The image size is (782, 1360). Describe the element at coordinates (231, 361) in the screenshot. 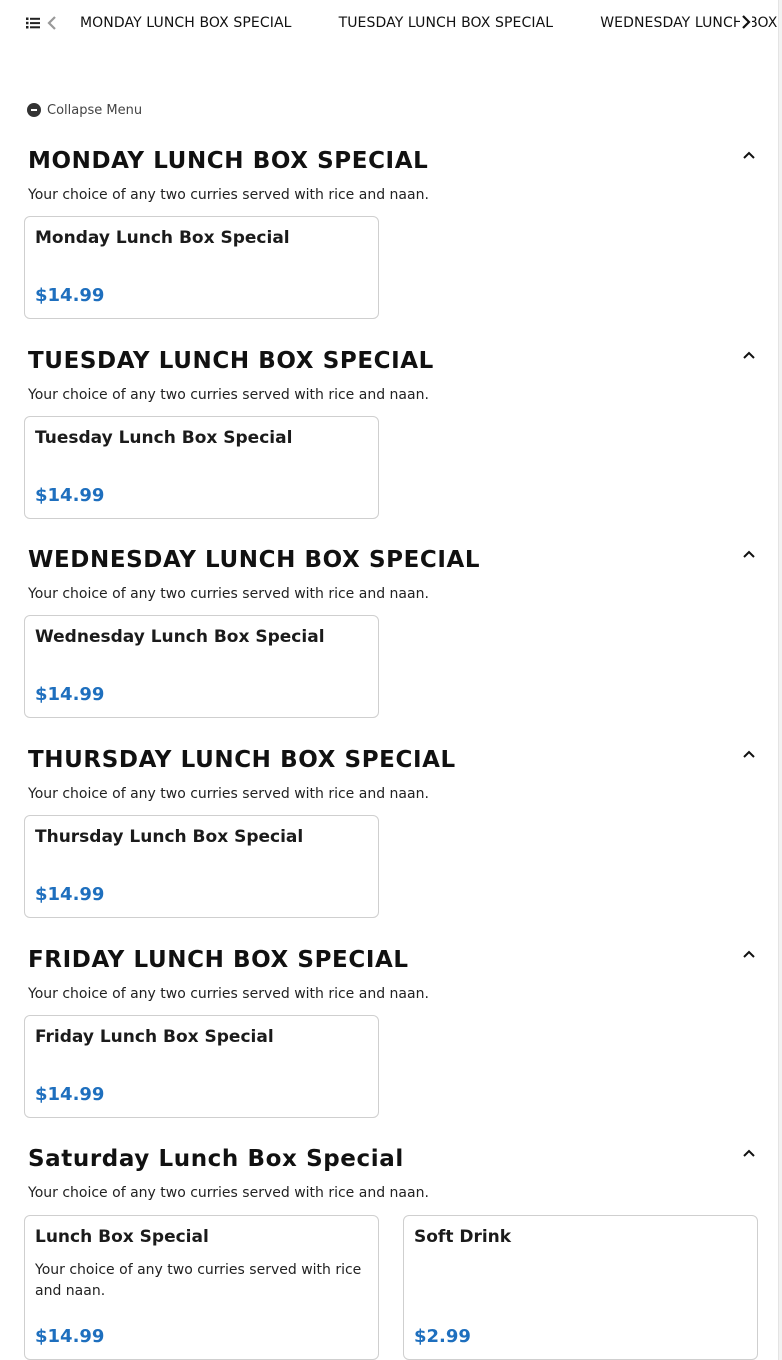

I see `section-title: TUESDAY LUNCH BOX SPECIAL` at that location.